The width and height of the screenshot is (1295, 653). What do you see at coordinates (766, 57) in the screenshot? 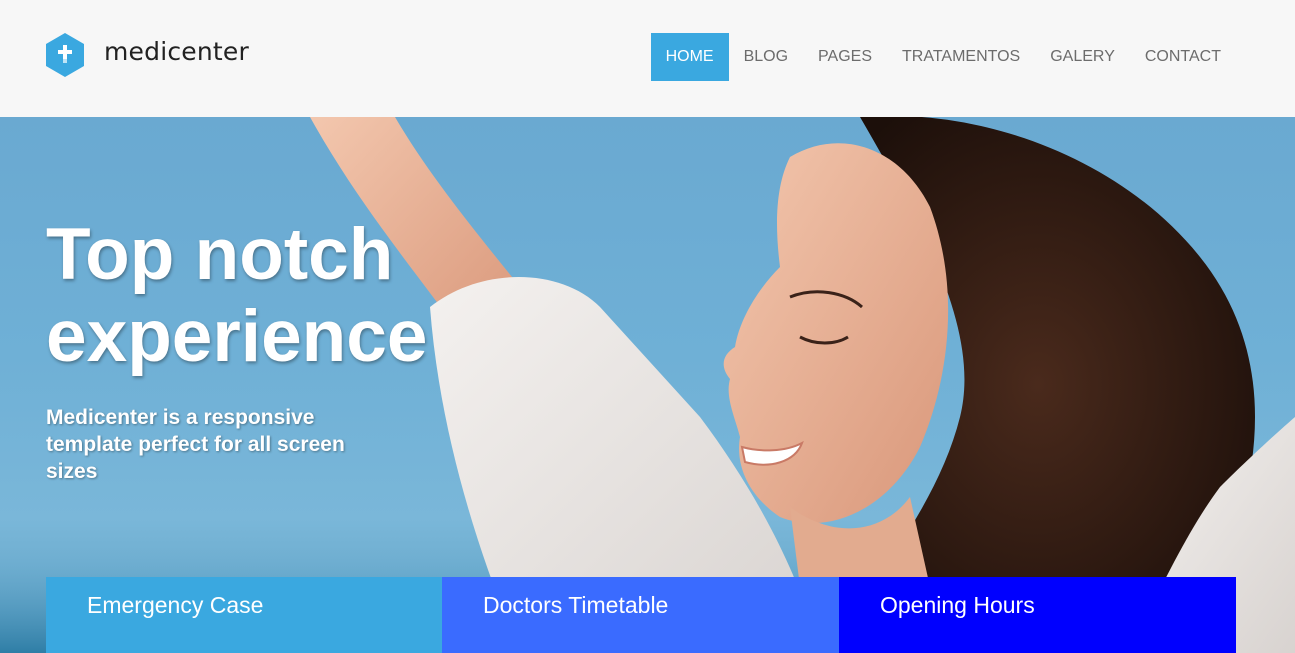
I see `nav-blog: BLOG` at bounding box center [766, 57].